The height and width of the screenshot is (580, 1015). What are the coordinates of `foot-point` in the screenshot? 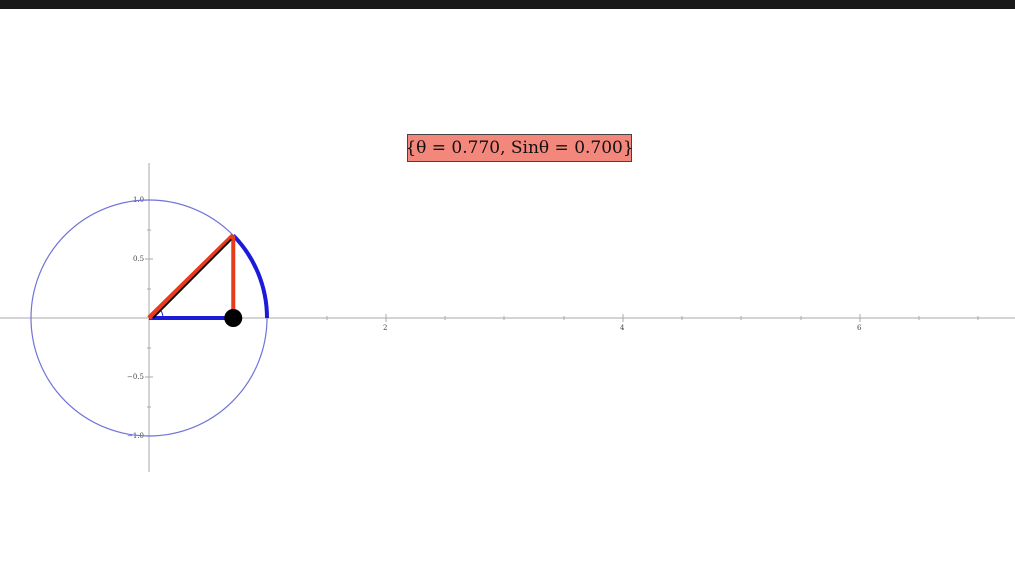 It's located at (233, 318).